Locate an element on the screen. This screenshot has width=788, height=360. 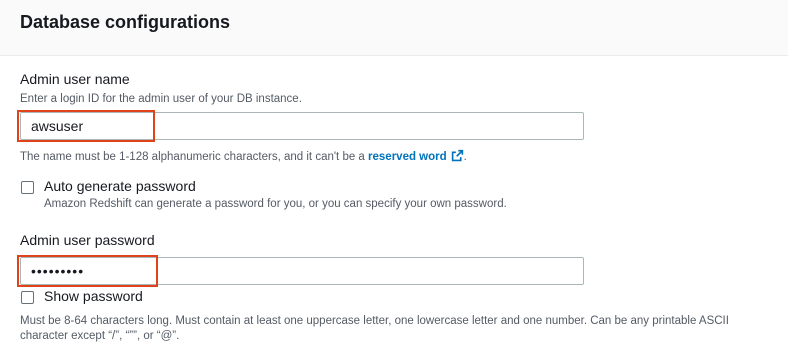
section-title: Database configurations is located at coordinates (125, 22).